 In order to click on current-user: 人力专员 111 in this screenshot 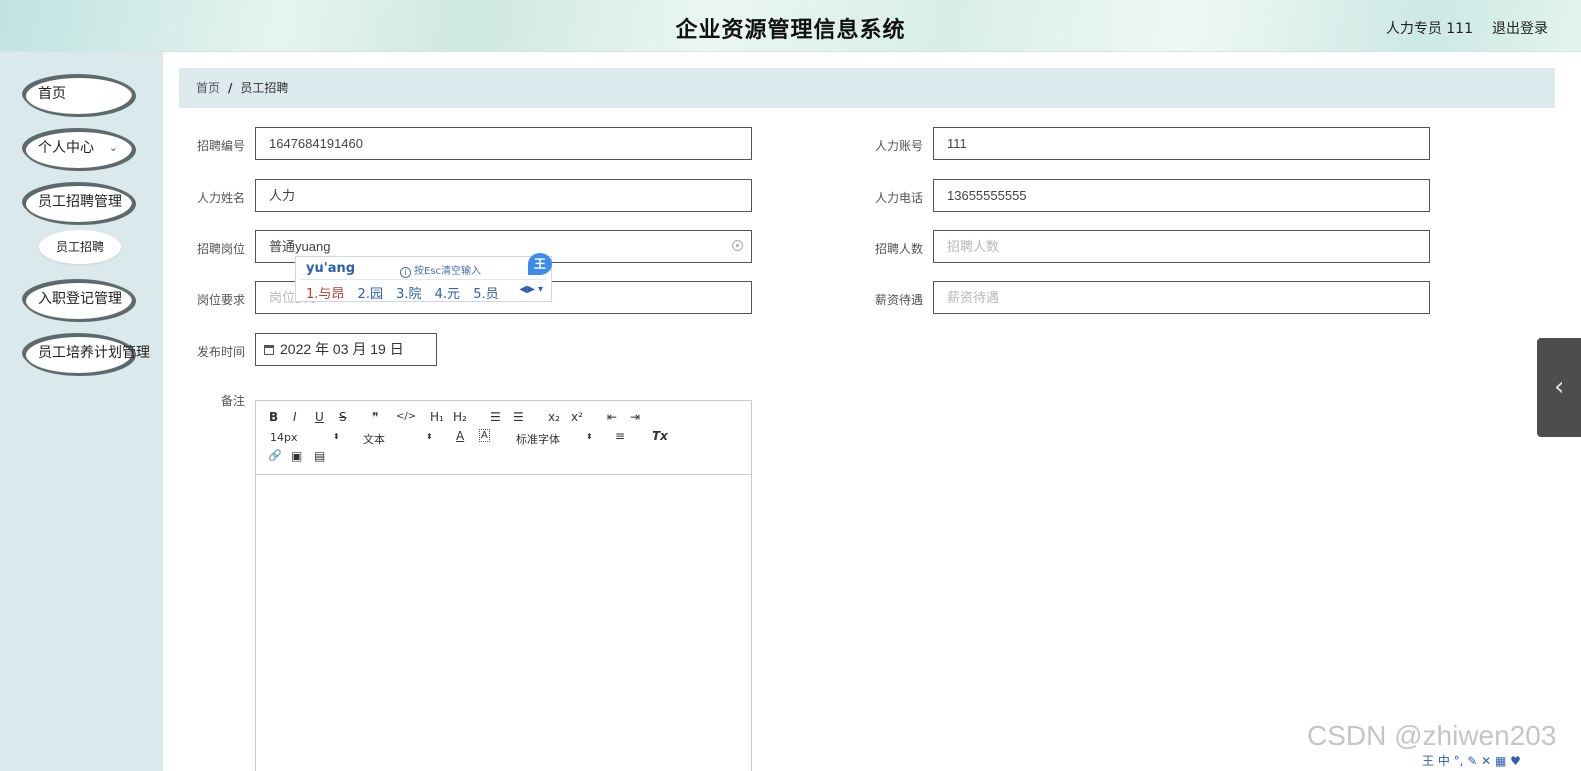, I will do `click(1429, 29)`.